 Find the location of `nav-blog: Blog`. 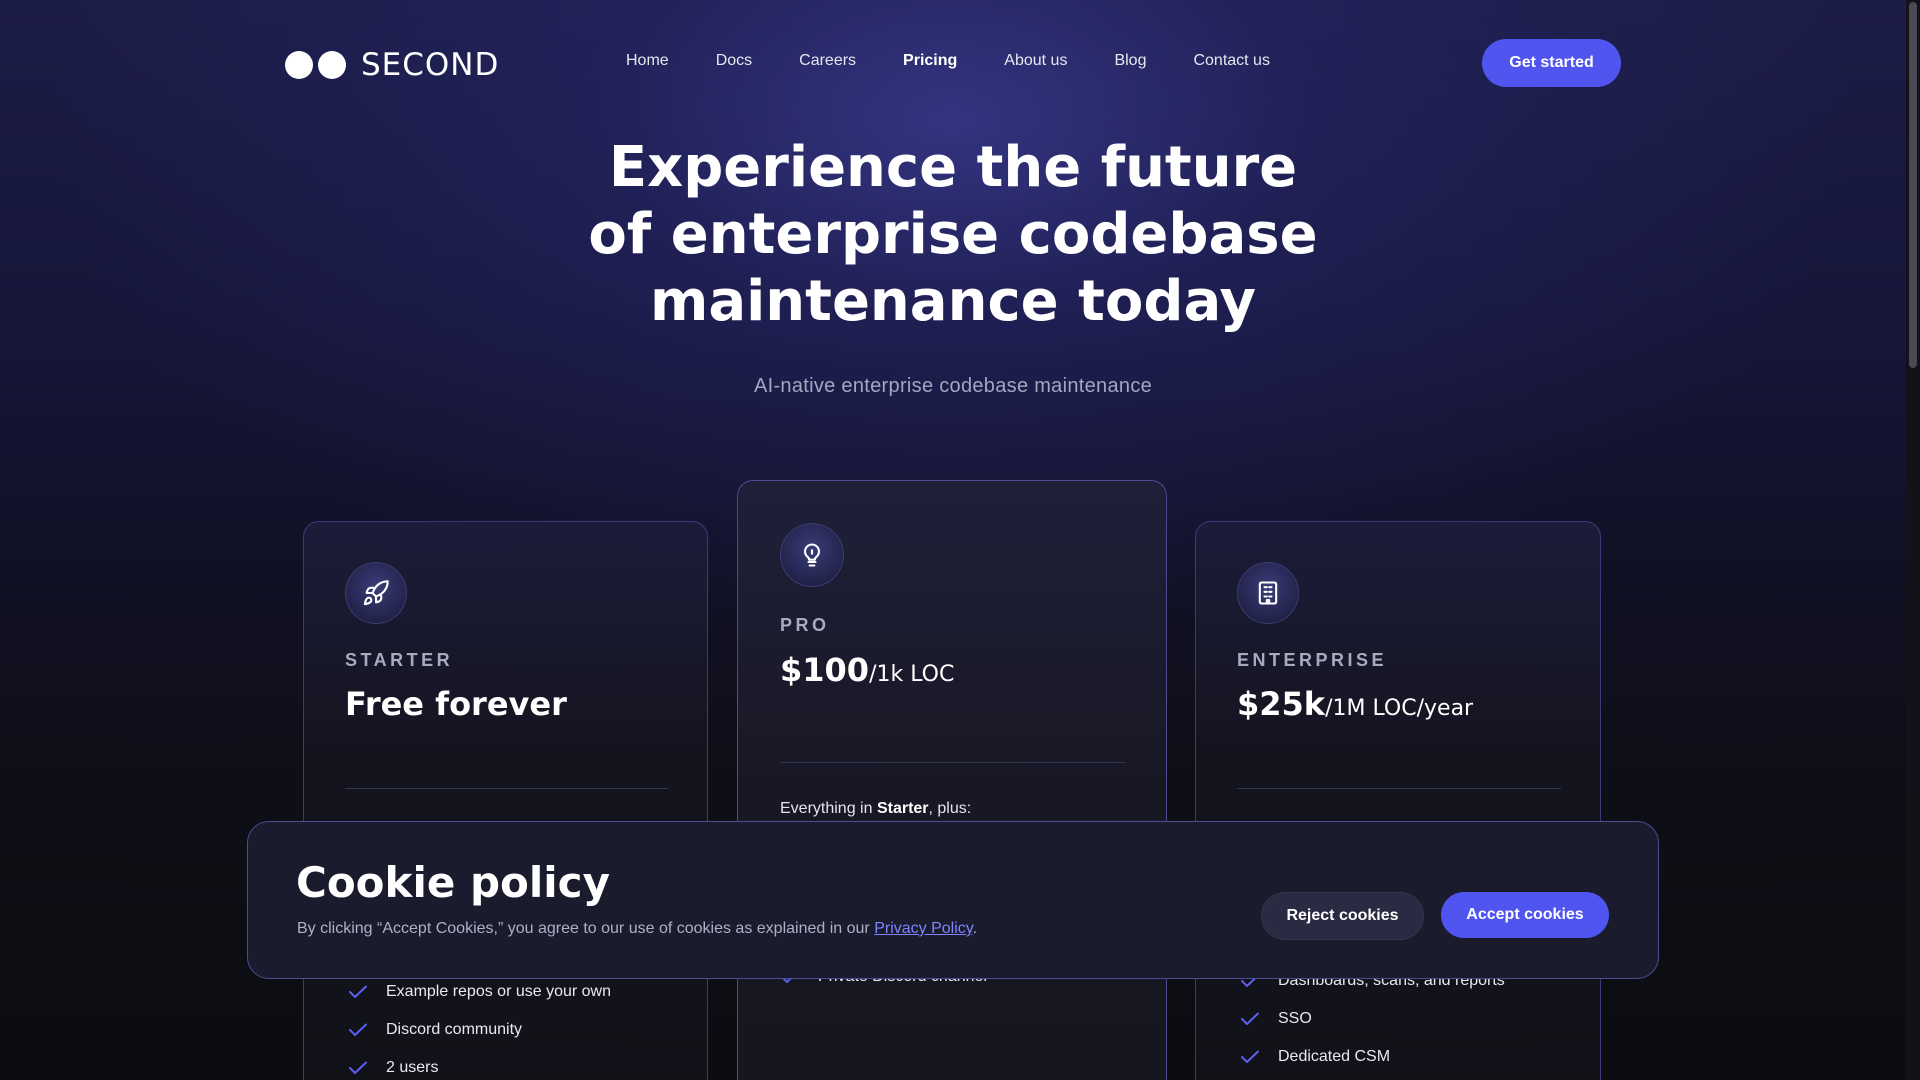

nav-blog: Blog is located at coordinates (1130, 61).